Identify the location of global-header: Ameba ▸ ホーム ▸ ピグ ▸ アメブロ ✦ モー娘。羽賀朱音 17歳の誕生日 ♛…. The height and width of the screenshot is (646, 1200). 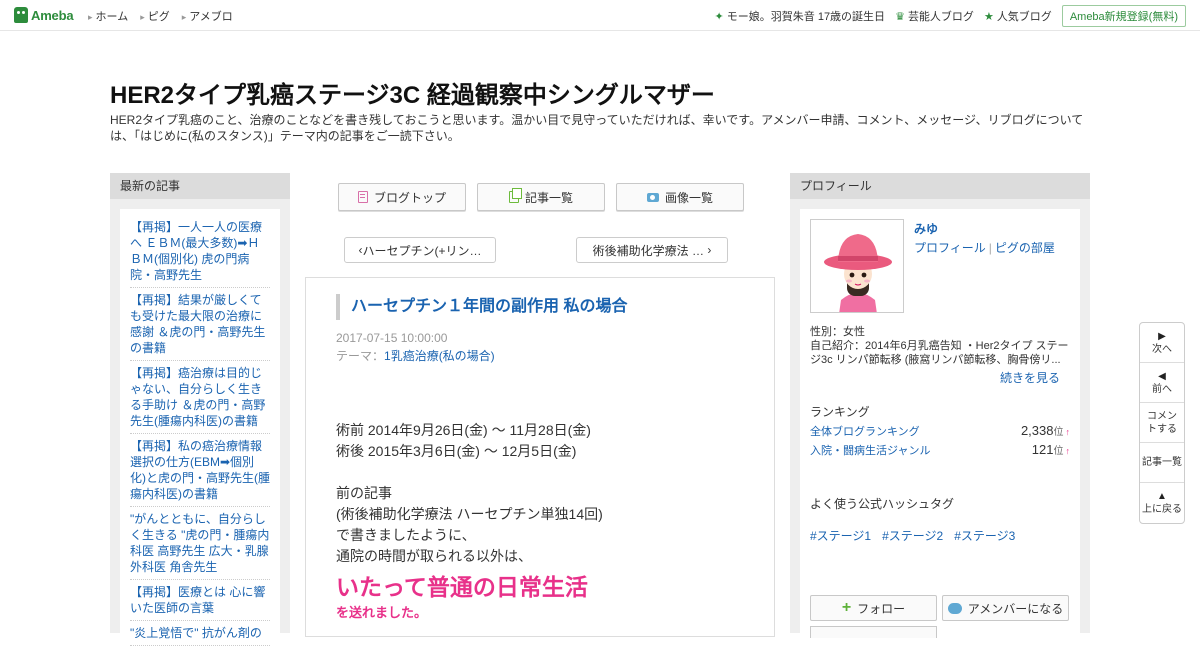
(600, 15).